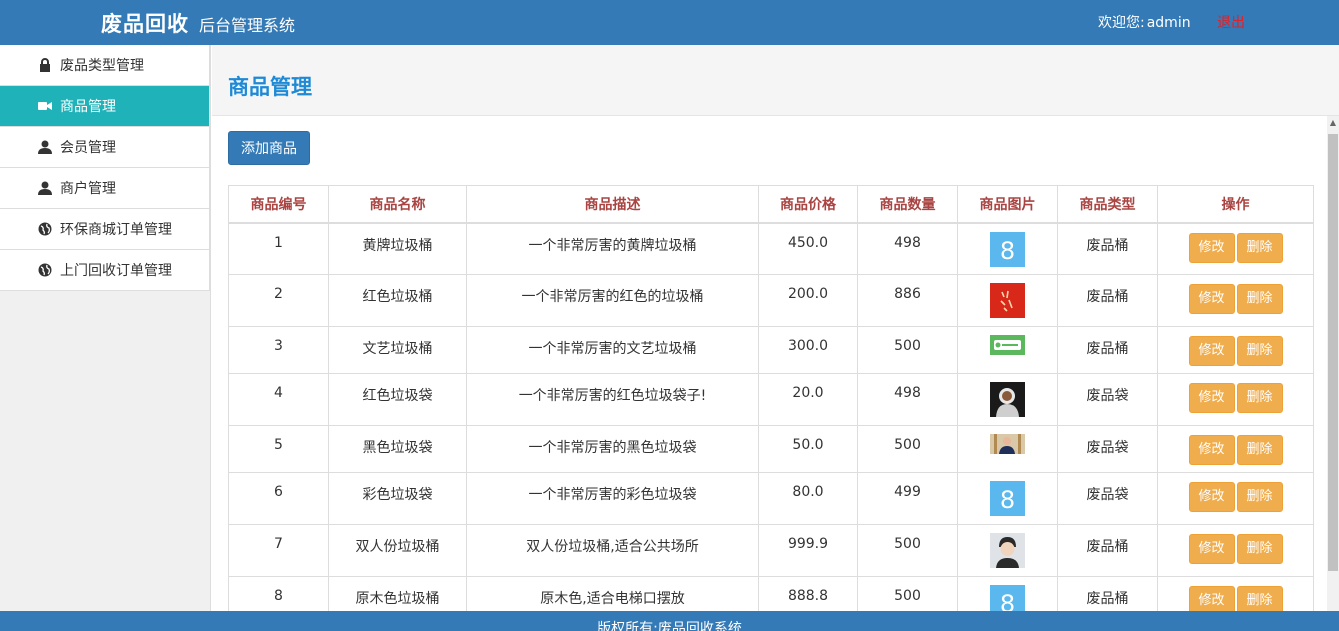 The height and width of the screenshot is (631, 1339). I want to click on cell-price: 888.8, so click(808, 593).